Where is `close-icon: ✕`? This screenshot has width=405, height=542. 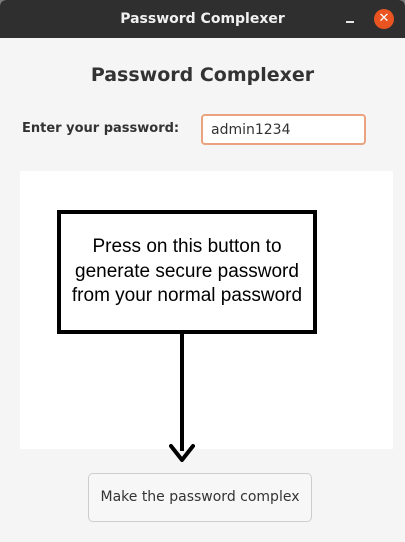 close-icon: ✕ is located at coordinates (384, 19).